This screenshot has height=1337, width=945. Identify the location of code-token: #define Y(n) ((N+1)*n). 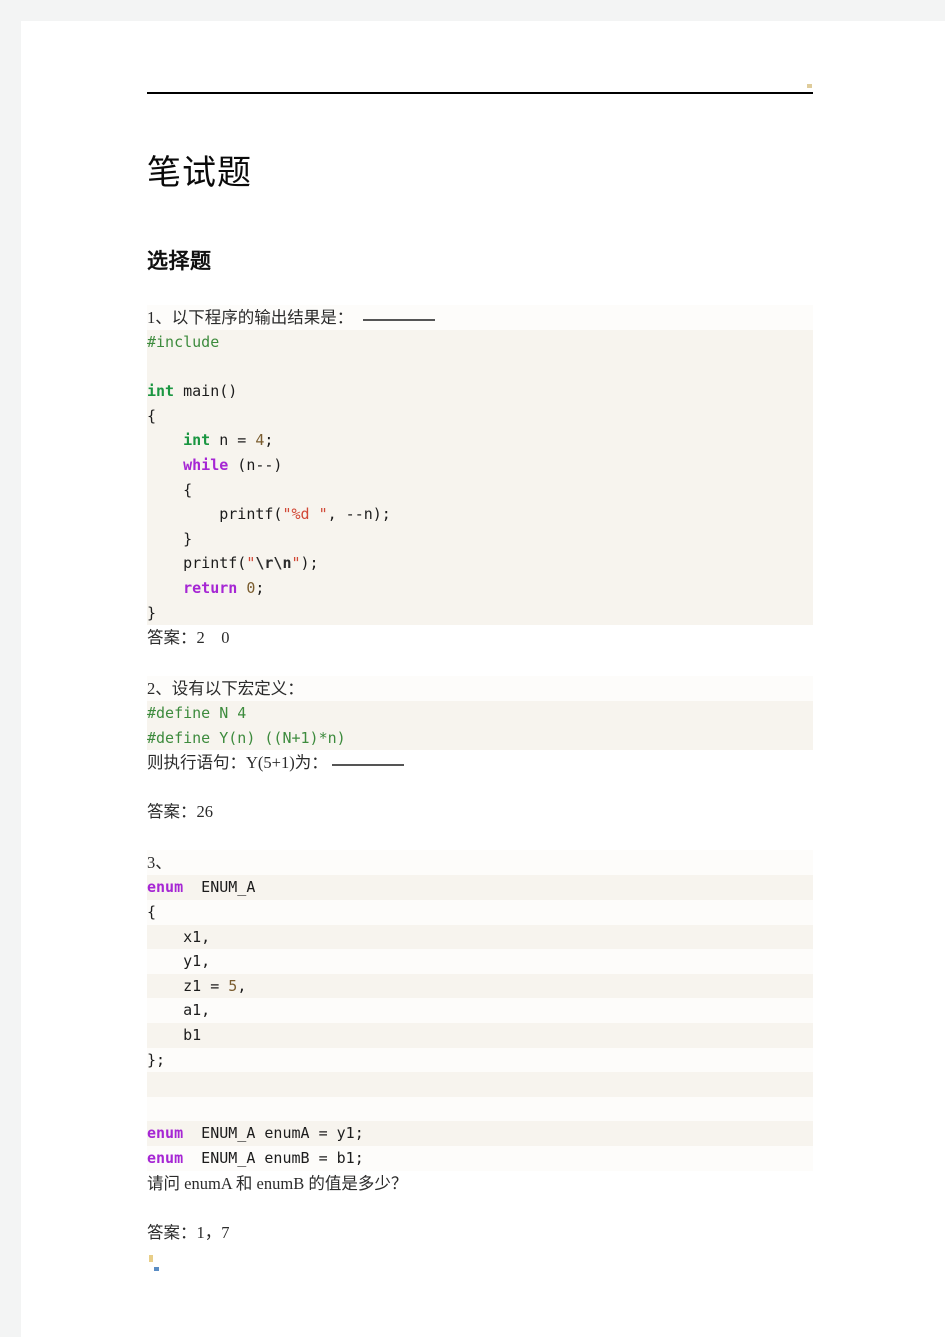
(246, 737).